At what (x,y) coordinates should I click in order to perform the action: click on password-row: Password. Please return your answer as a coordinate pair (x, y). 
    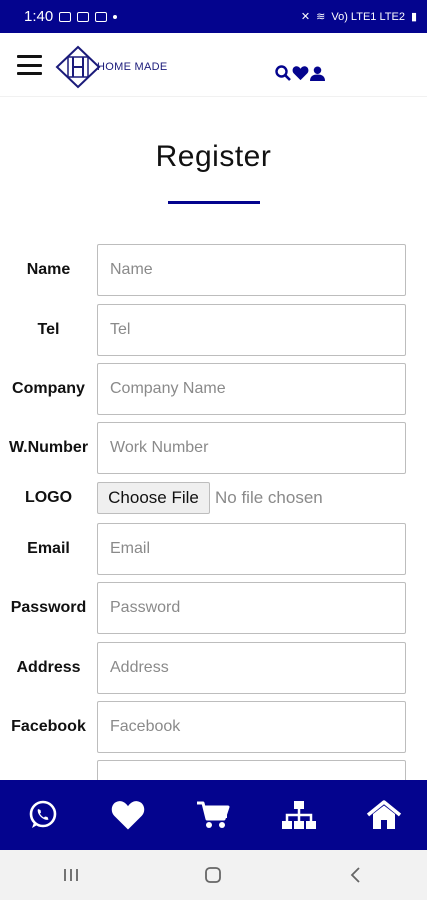
    Looking at the image, I should click on (213, 608).